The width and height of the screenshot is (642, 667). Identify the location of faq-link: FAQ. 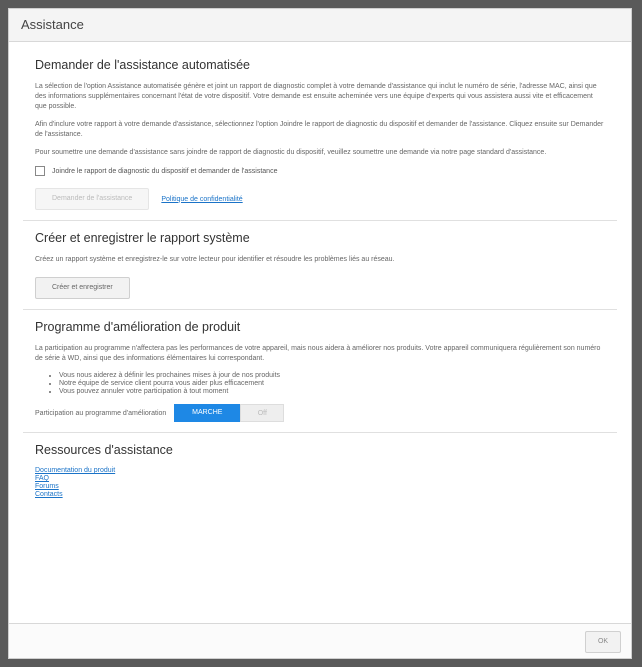
(320, 479).